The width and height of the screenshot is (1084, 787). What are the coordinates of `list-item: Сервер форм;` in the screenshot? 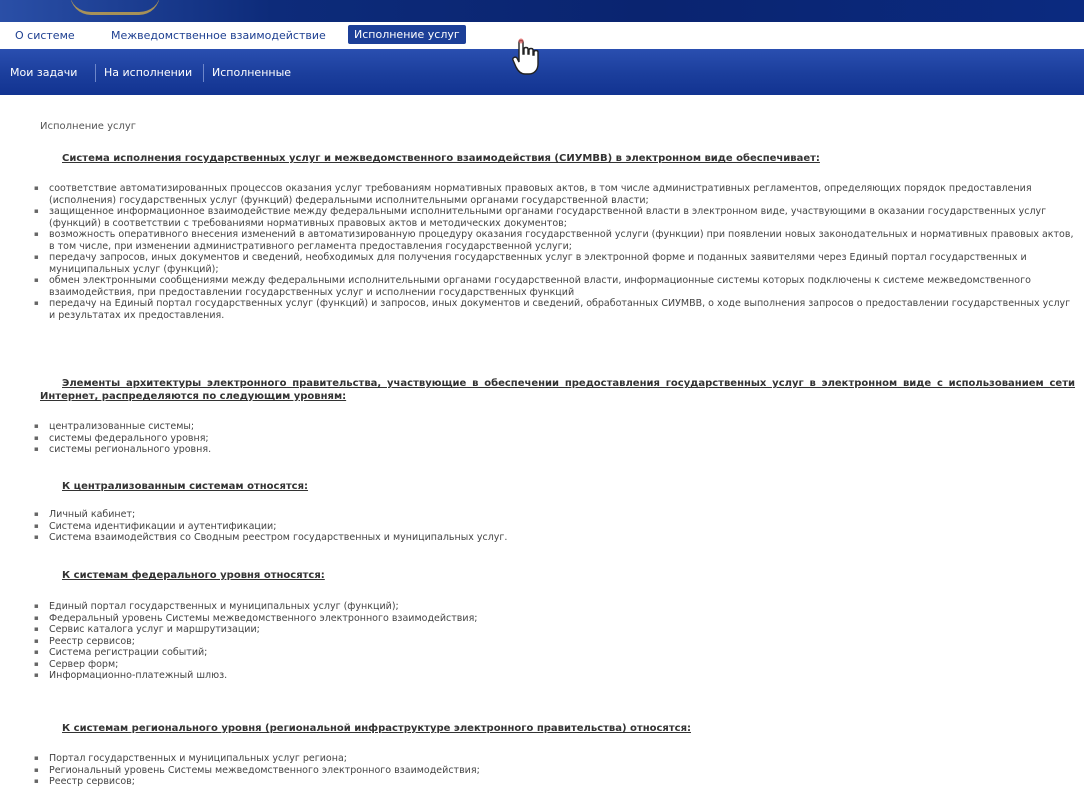 It's located at (255, 665).